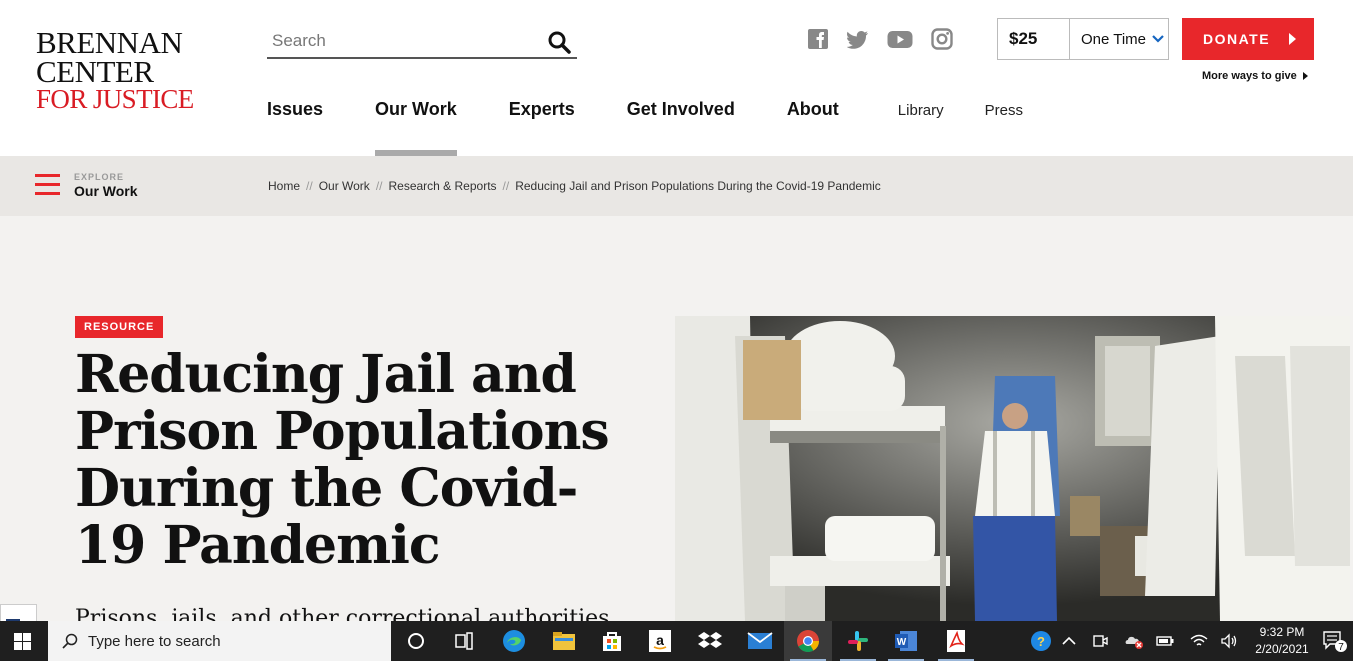 Image resolution: width=1353 pixels, height=661 pixels. I want to click on explore-label: EXPLORE, so click(99, 177).